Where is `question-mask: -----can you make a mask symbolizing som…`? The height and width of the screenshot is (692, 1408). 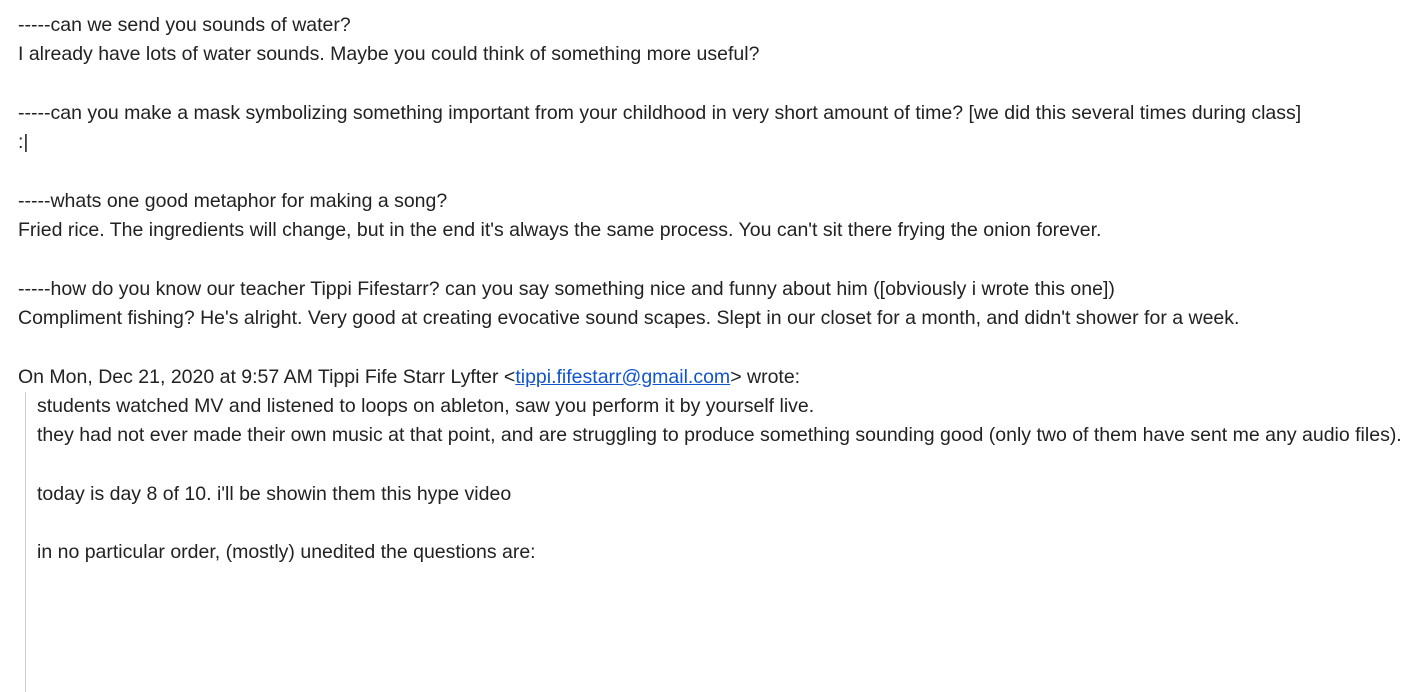
question-mask: -----can you make a mask symbolizing som… is located at coordinates (660, 112).